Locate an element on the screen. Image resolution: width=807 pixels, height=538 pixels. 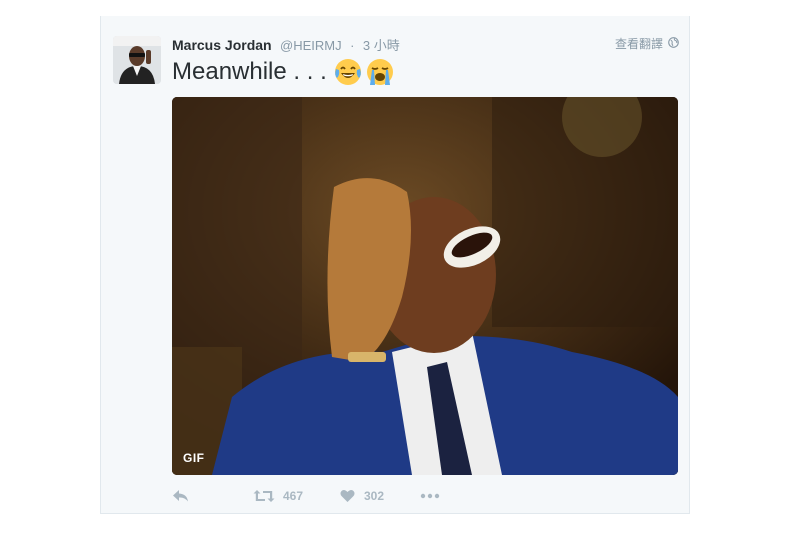
like-button: 302 is located at coordinates (380, 496).